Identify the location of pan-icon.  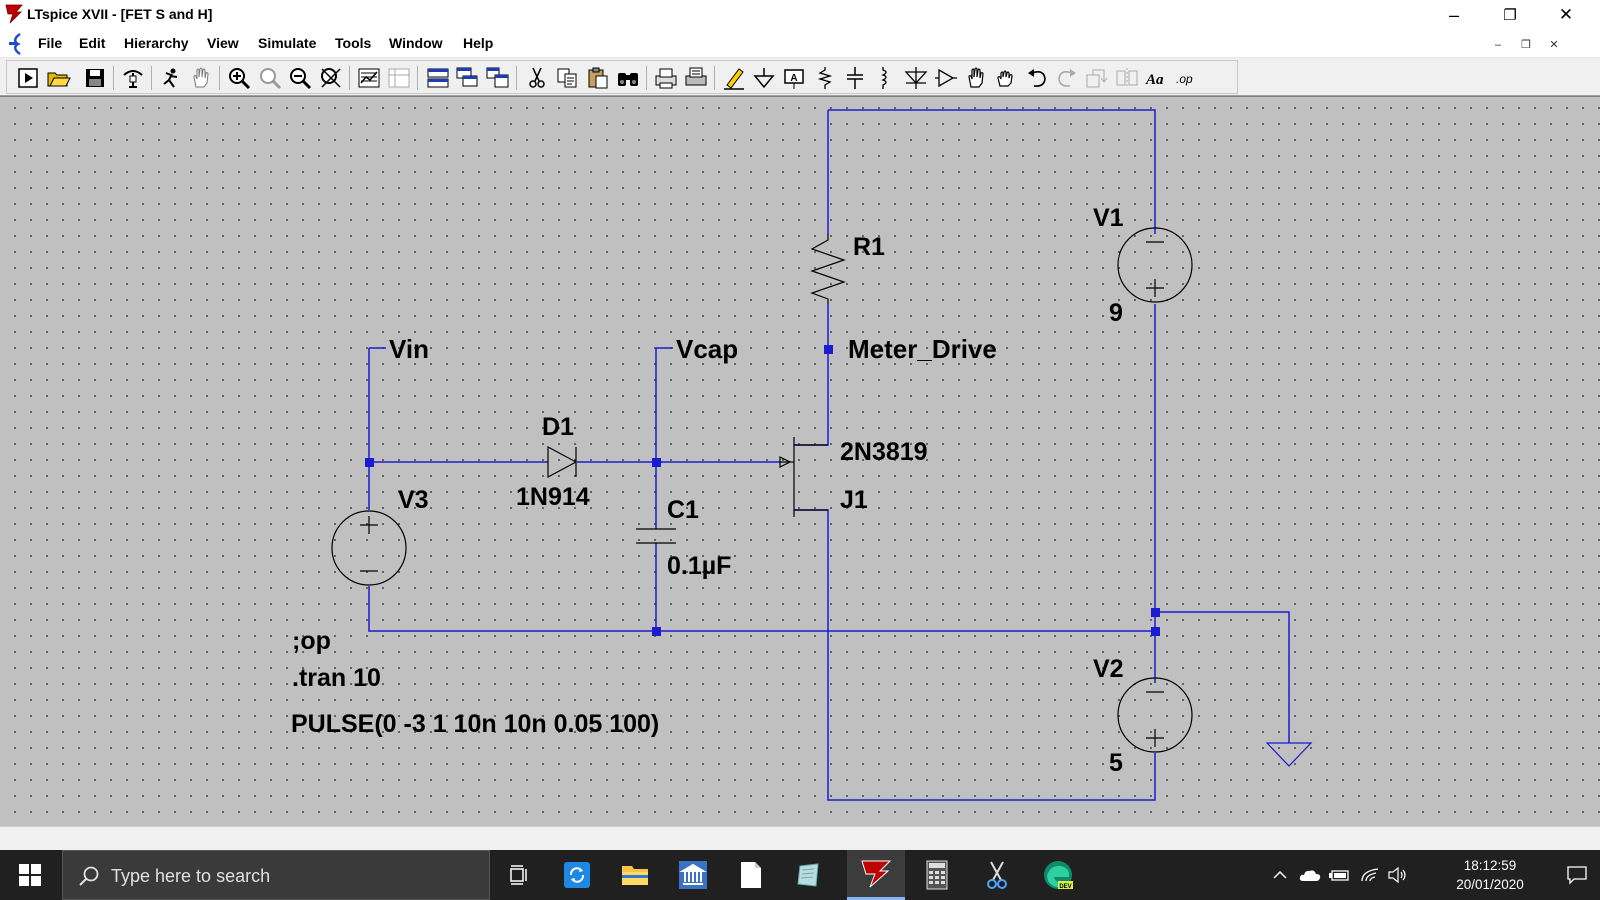
(201, 78).